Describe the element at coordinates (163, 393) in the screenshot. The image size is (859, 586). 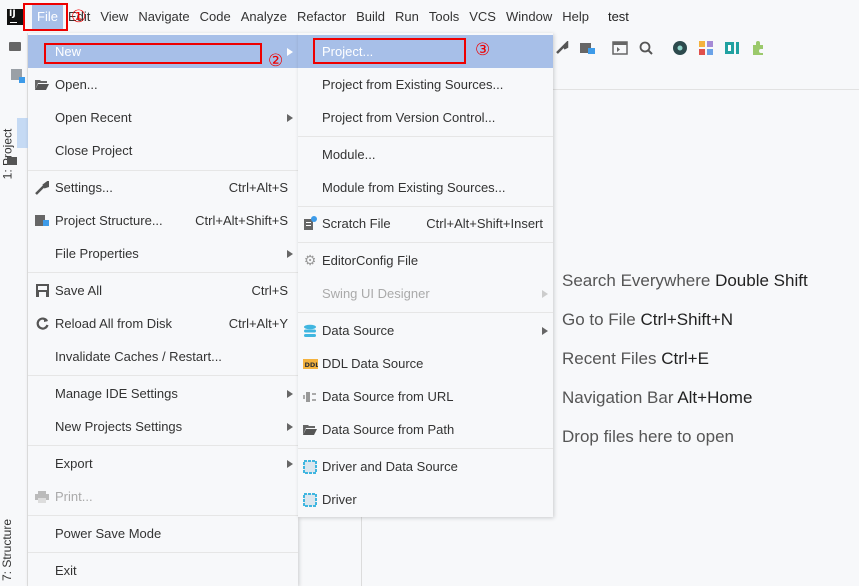
I see `file-menu-manage-ide-settings: Manage IDE Settings` at that location.